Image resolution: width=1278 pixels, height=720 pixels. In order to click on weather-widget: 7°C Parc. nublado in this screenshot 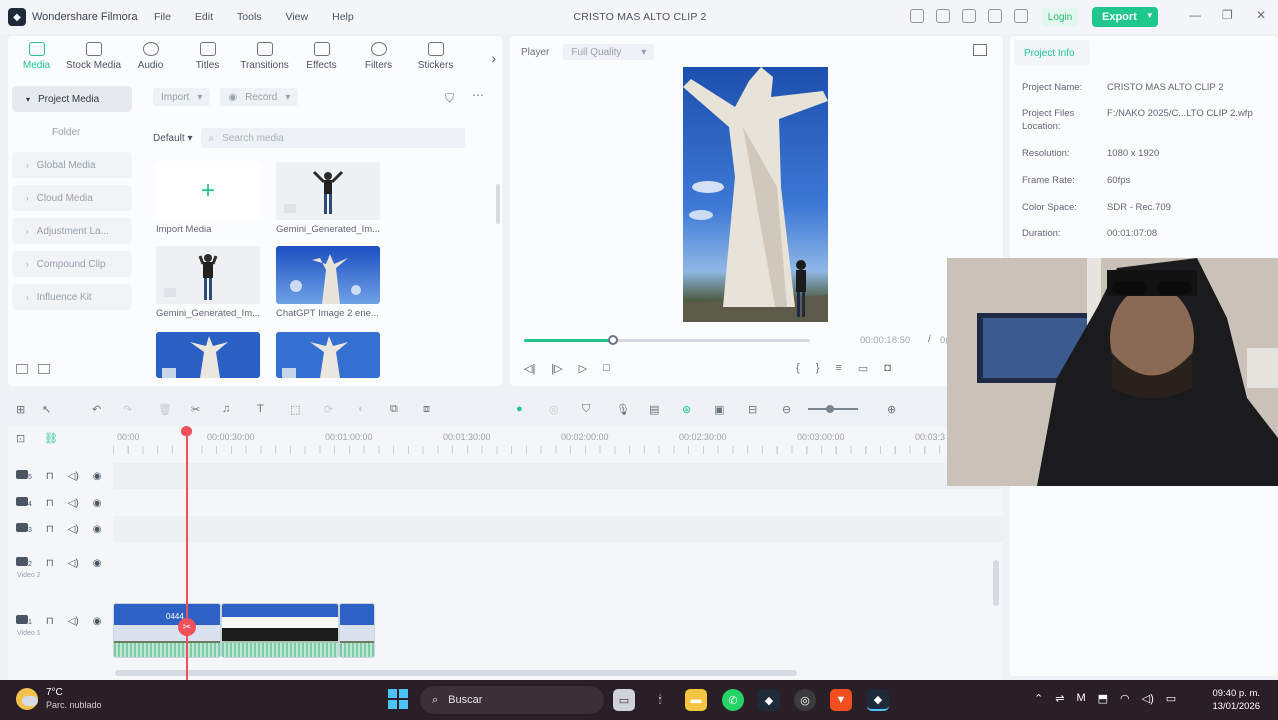, I will do `click(59, 699)`.